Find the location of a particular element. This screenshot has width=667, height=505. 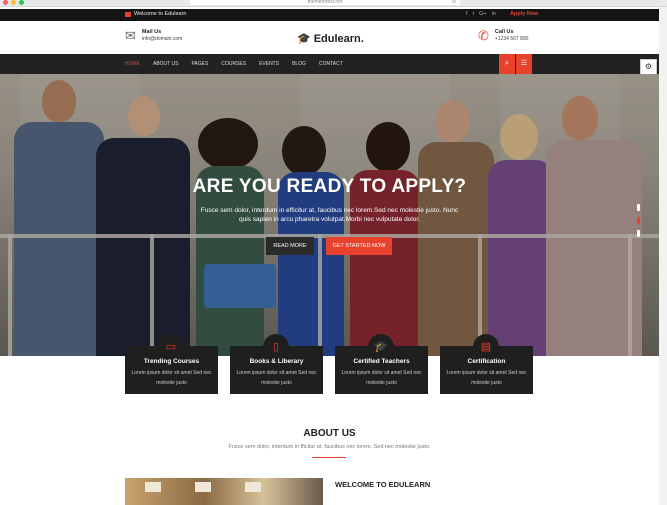

mail-contact: ✉ Mail Us info@domain.com is located at coordinates (153, 36).